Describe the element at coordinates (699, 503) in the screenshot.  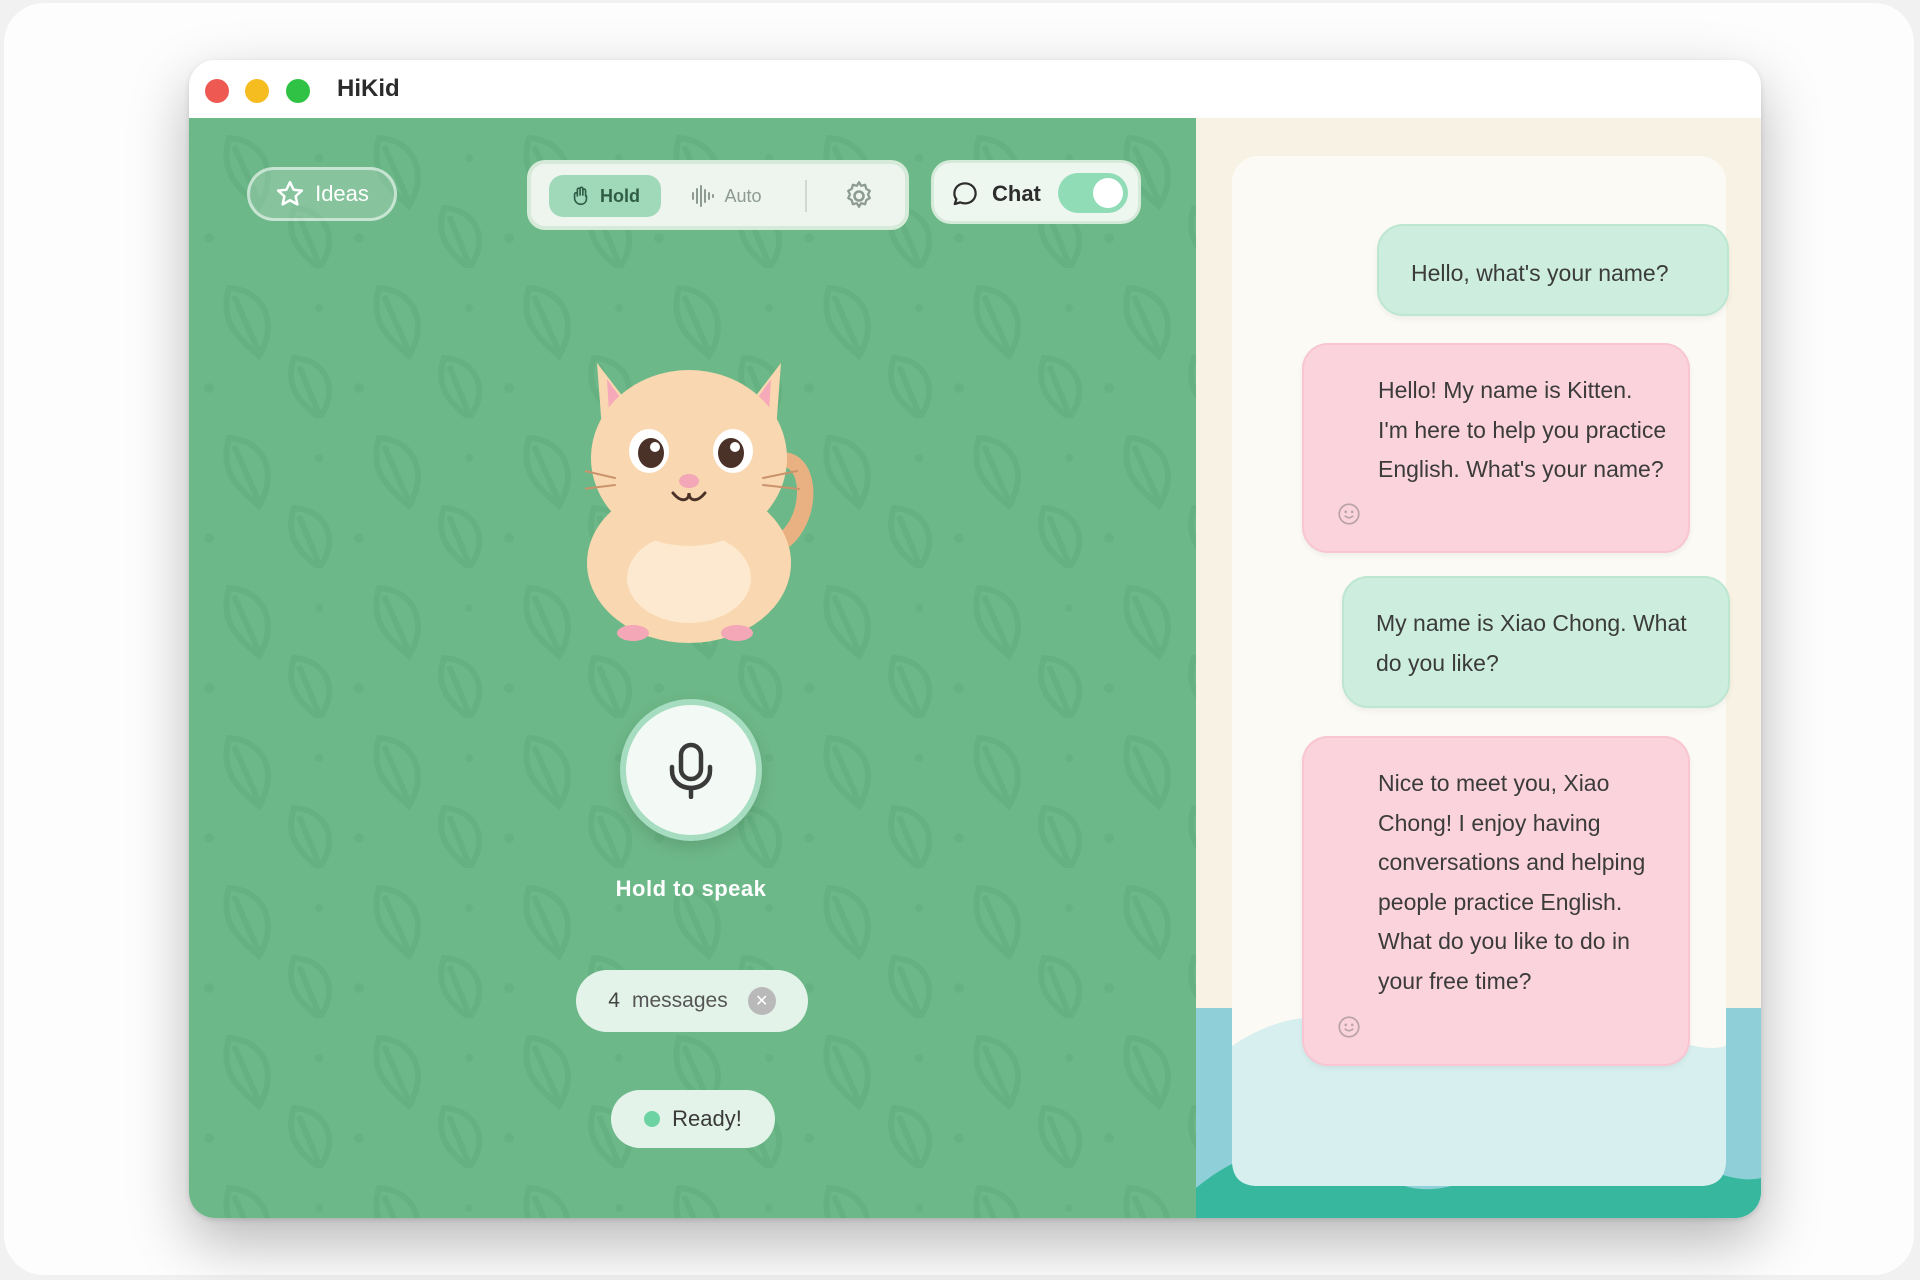
I see `kitten-mascot` at that location.